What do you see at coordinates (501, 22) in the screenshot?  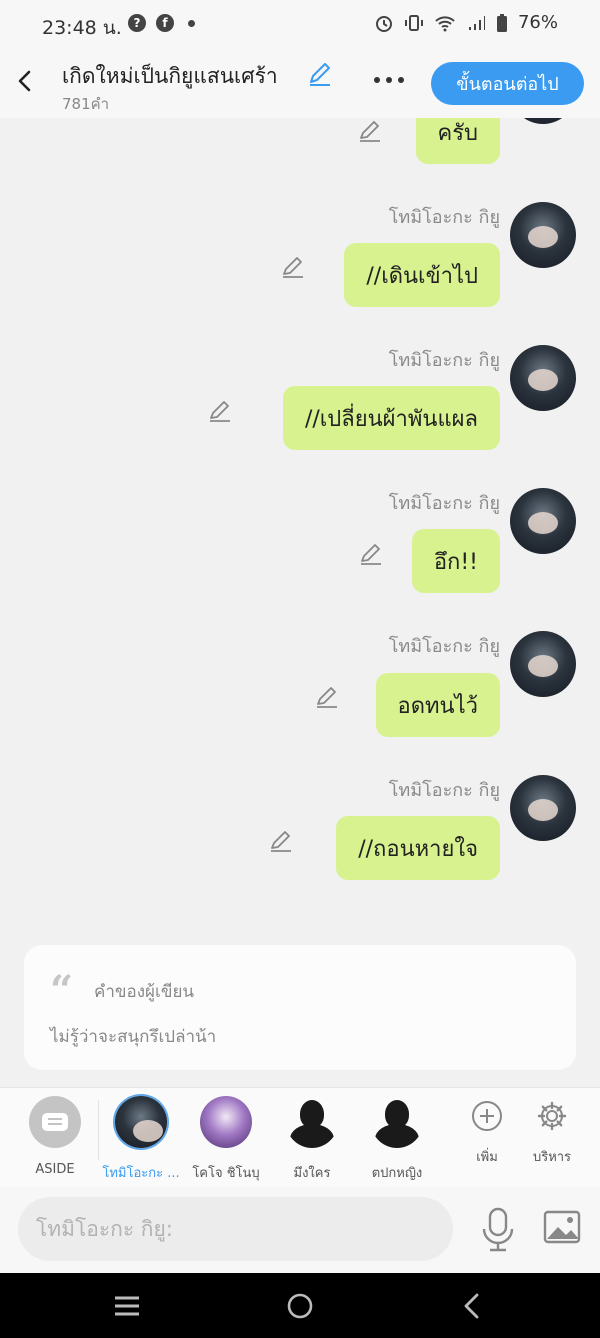 I see `battery-icon` at bounding box center [501, 22].